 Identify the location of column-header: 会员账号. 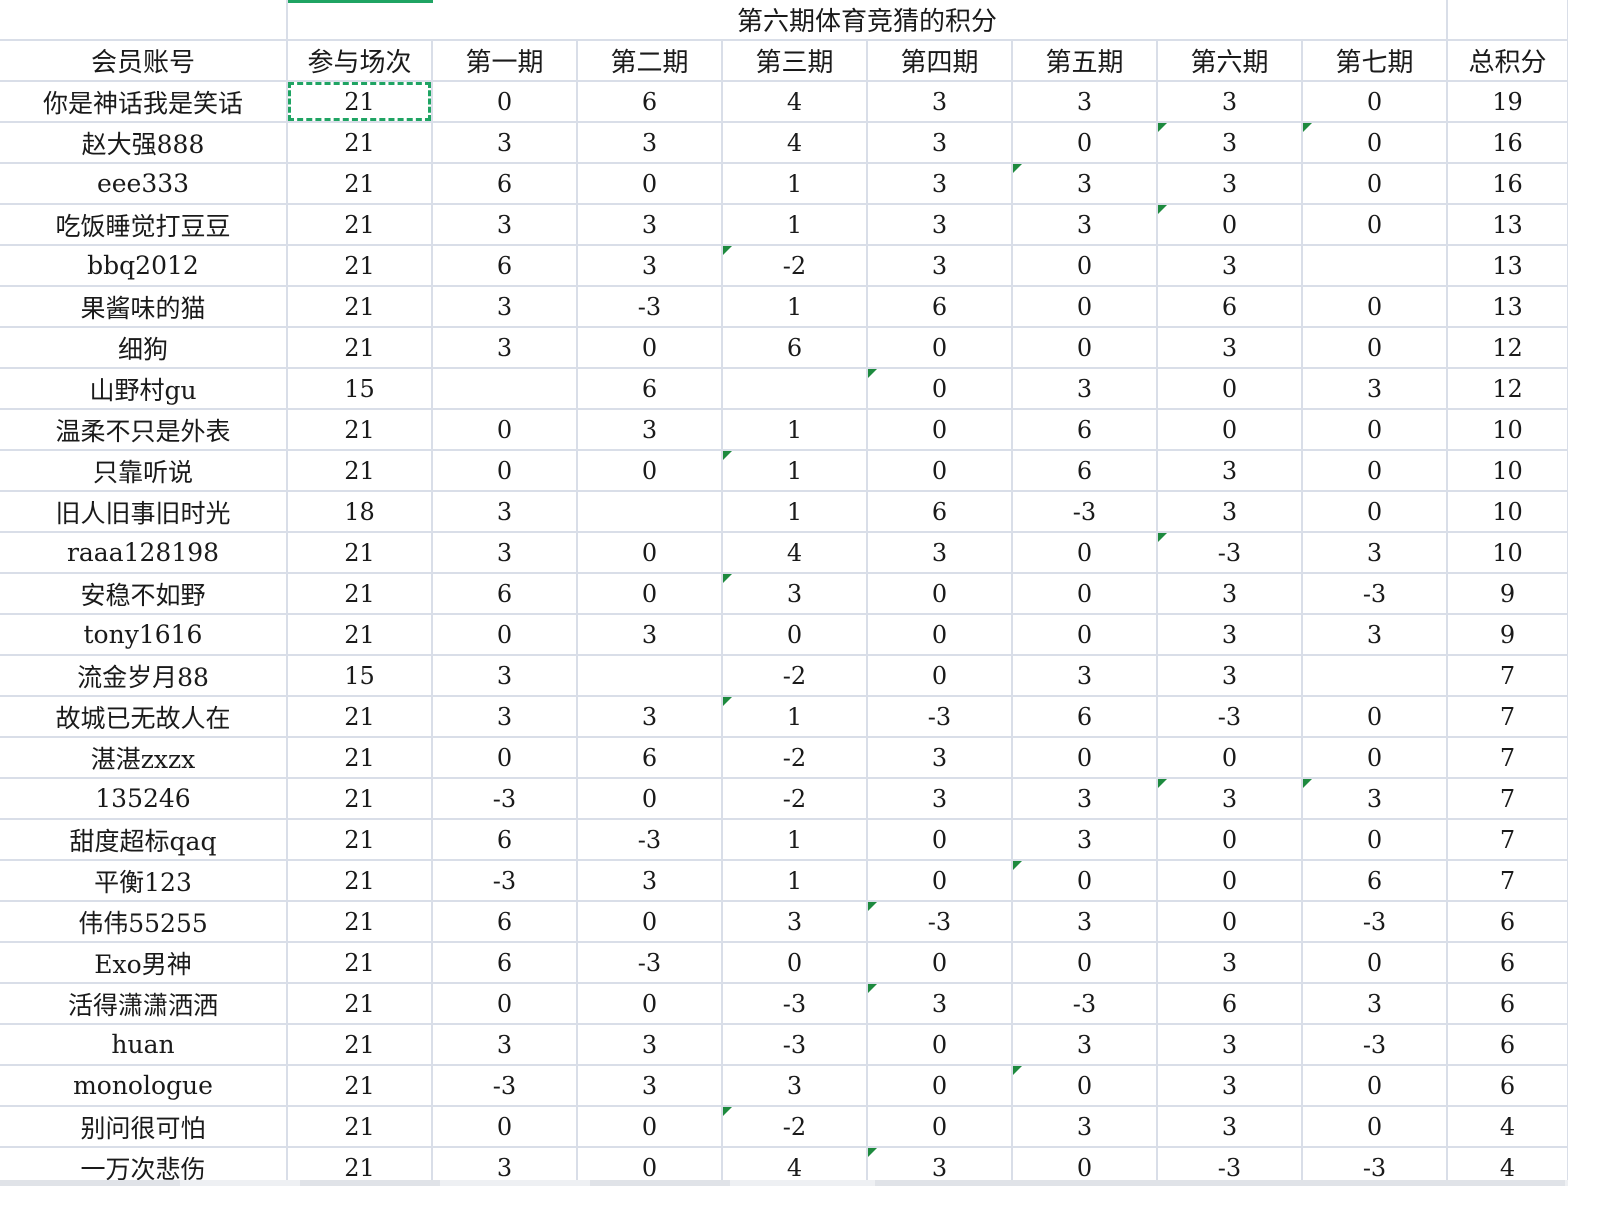
(144, 61).